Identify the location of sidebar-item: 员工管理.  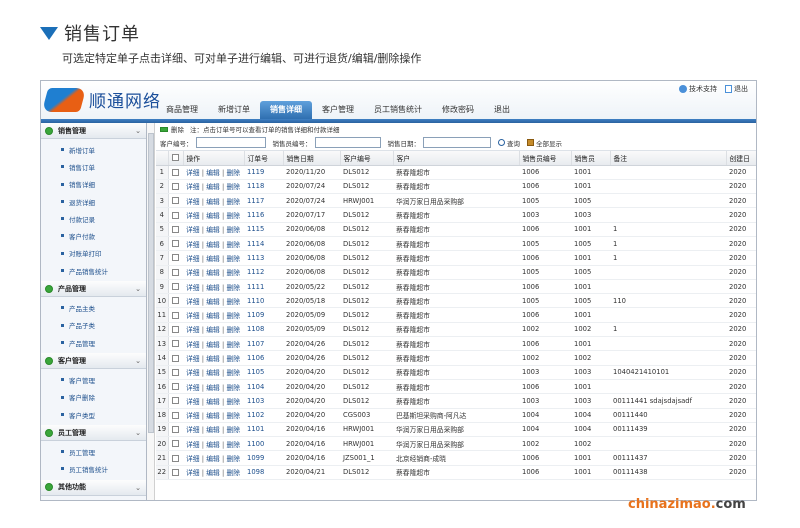
(93, 451).